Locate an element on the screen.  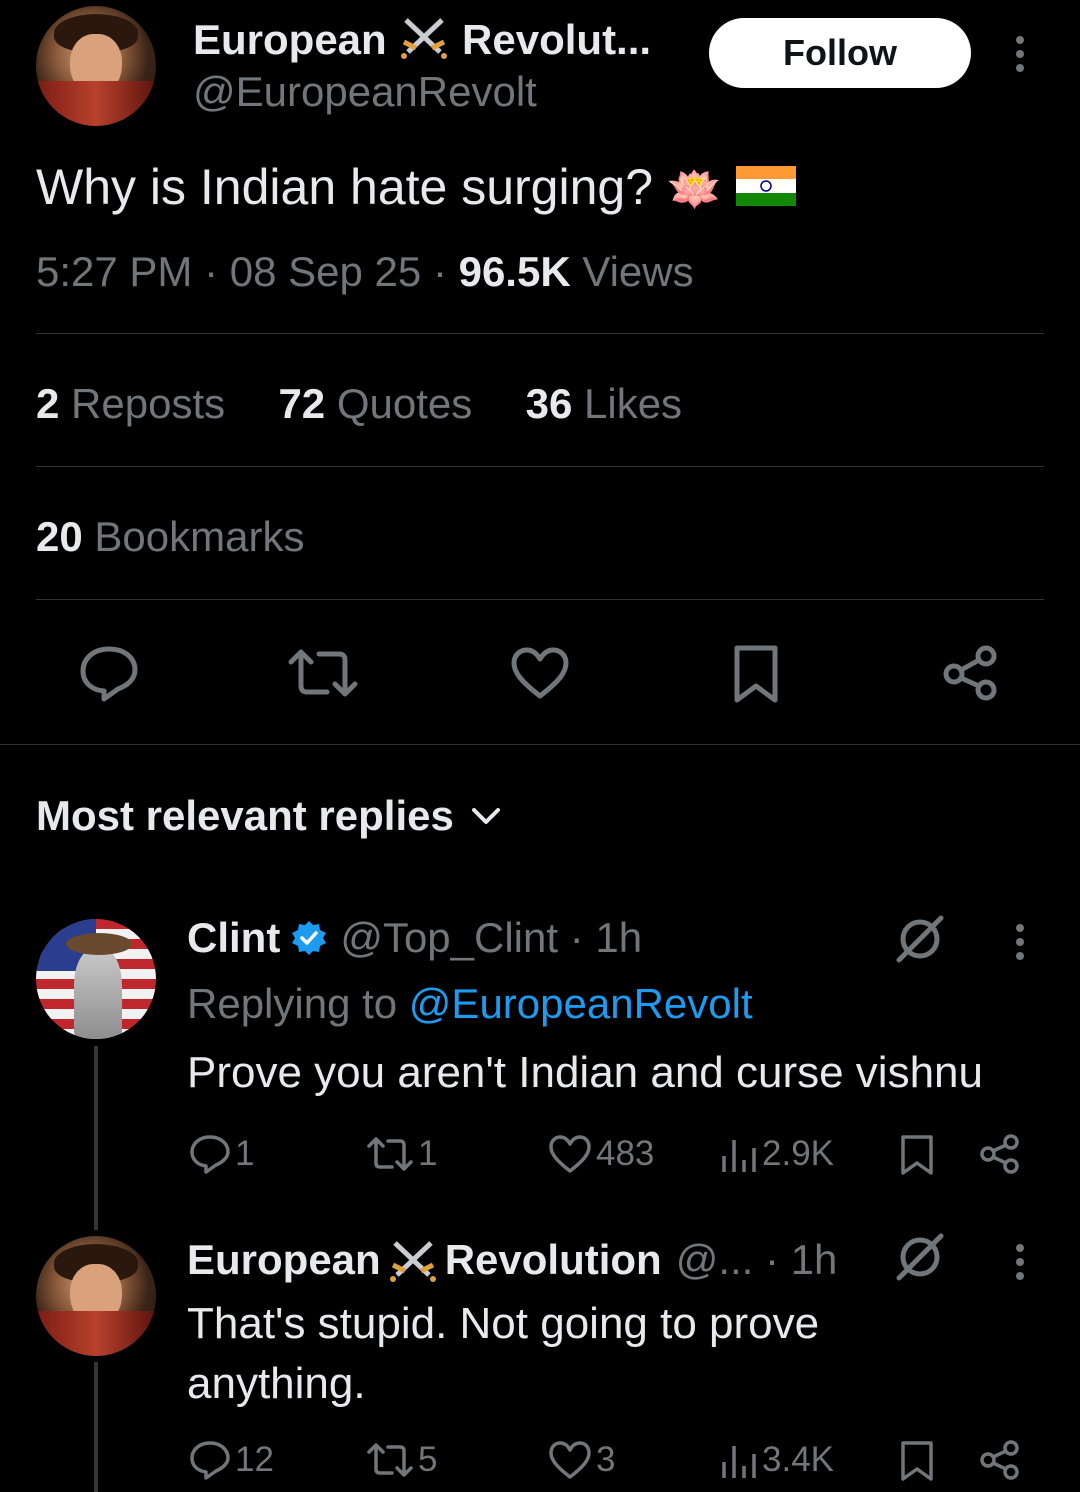
post-time: 5:27 PM is located at coordinates (114, 271).